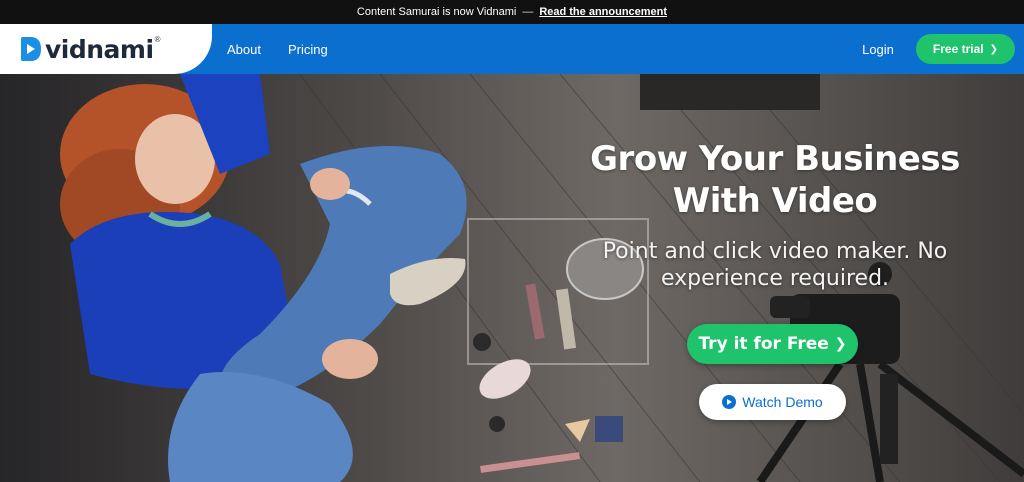 Image resolution: width=1024 pixels, height=482 pixels. What do you see at coordinates (308, 49) in the screenshot?
I see `nav-pricing: Pricing` at bounding box center [308, 49].